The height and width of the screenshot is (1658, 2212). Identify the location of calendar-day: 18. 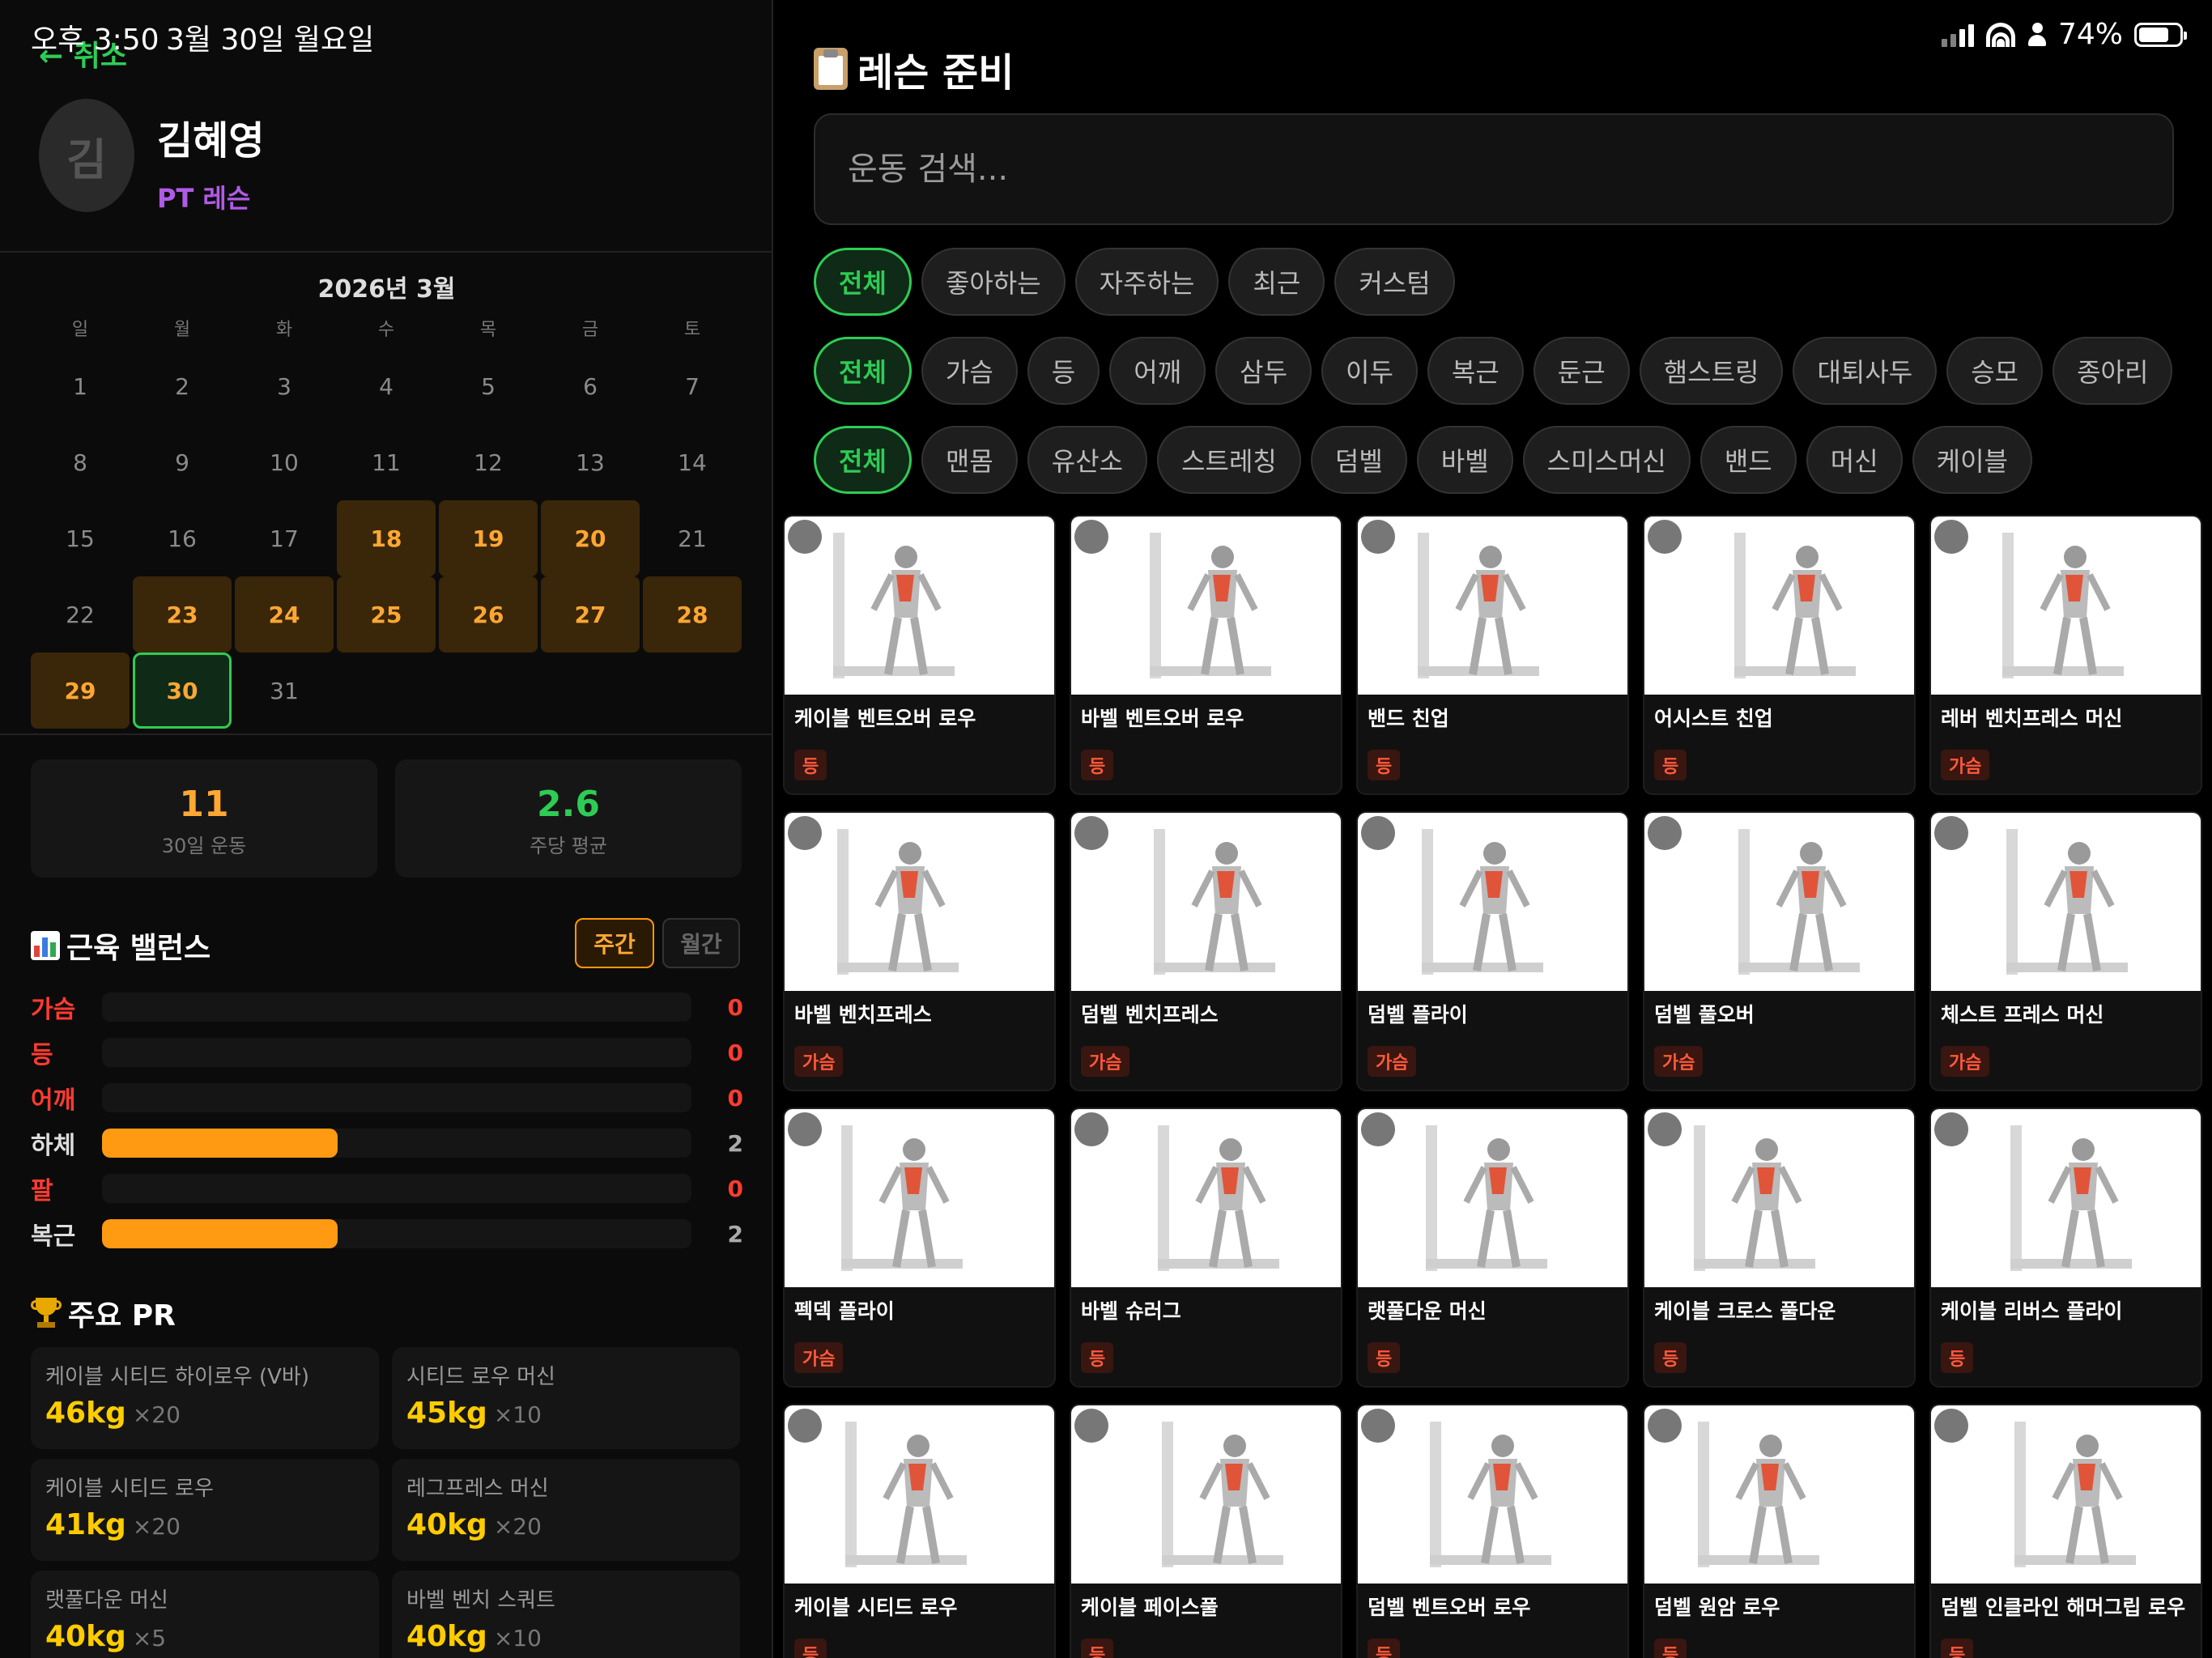
(387, 538).